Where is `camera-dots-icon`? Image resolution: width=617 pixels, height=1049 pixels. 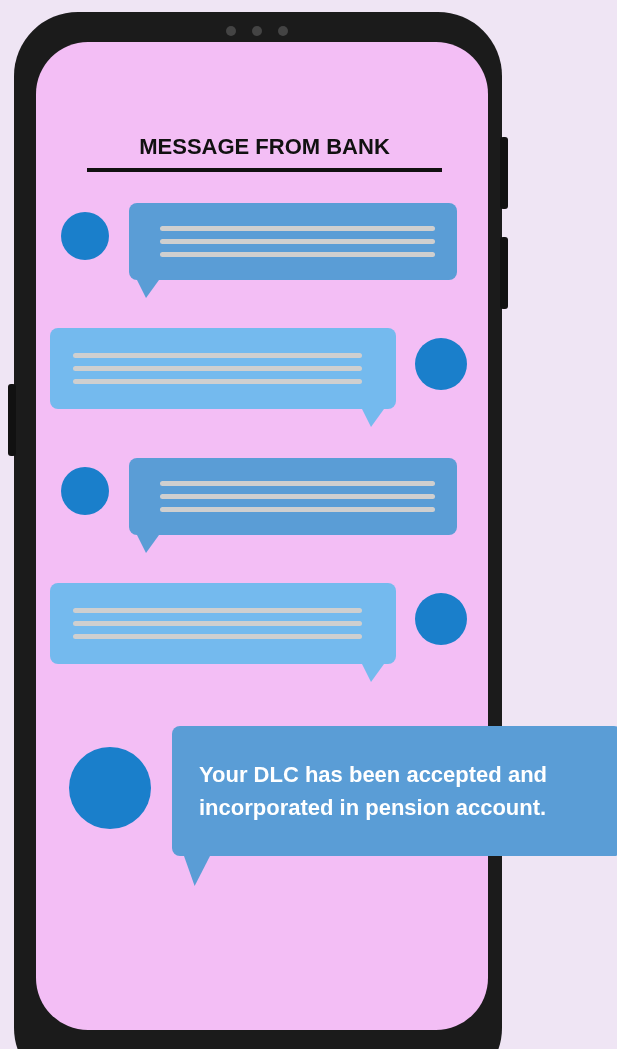
camera-dots-icon is located at coordinates (257, 31).